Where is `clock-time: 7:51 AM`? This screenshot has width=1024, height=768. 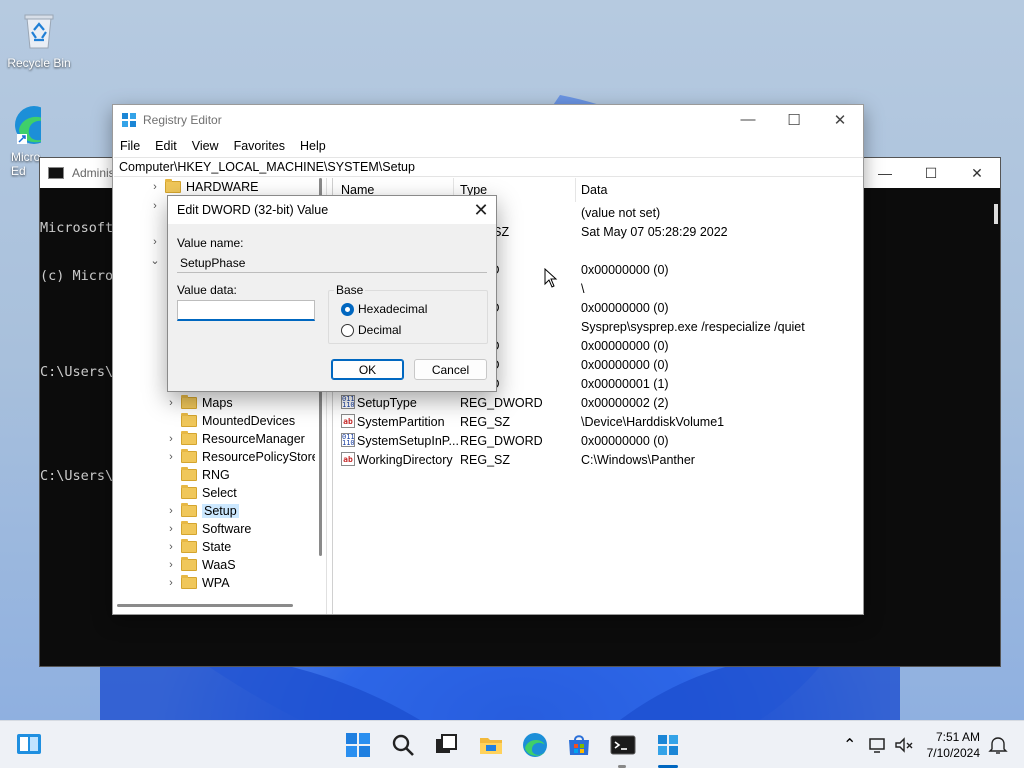
clock-time: 7:51 AM is located at coordinates (957, 737).